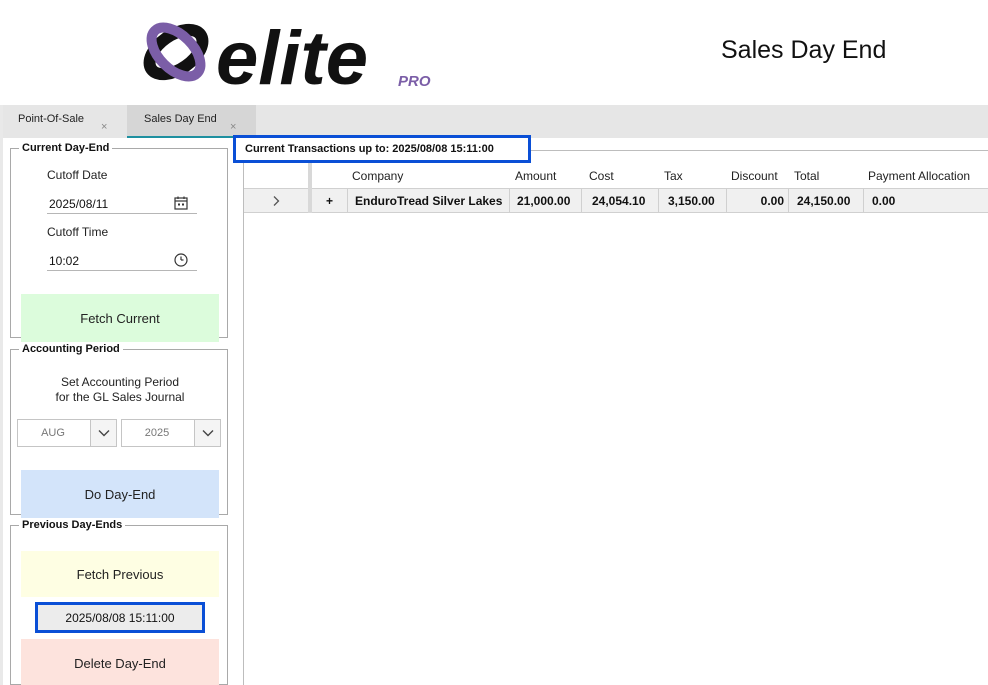 The image size is (988, 685). Describe the element at coordinates (180, 119) in the screenshot. I see `tab-label: Sales Day End` at that location.